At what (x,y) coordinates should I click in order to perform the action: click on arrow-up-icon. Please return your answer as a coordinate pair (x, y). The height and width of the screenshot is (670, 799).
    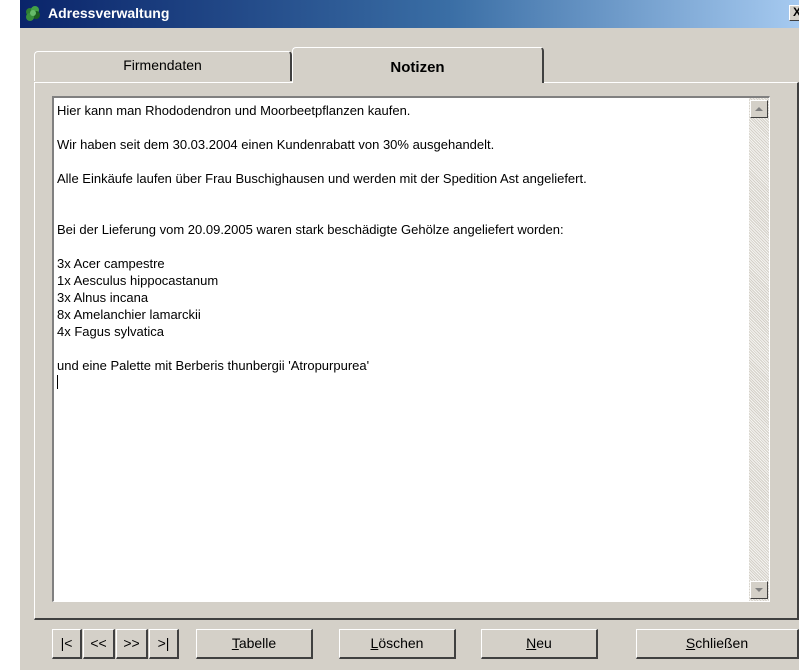
    Looking at the image, I should click on (759, 109).